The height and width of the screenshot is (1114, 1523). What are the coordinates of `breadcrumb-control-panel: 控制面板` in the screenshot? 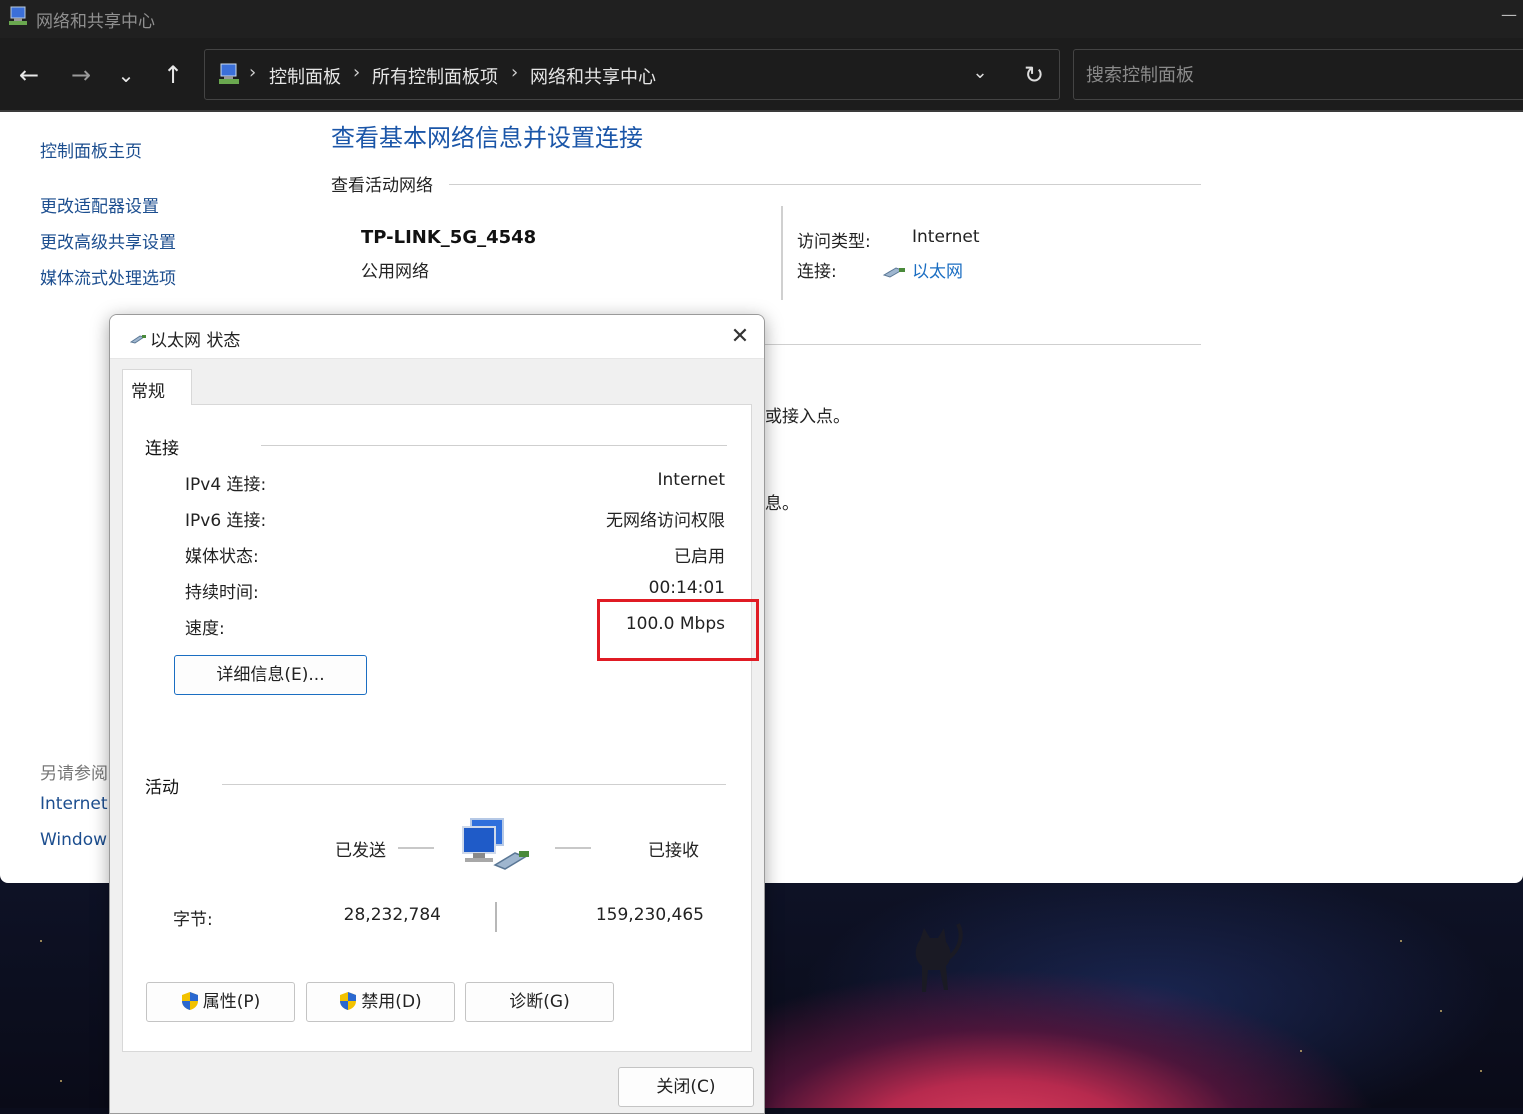 It's located at (305, 76).